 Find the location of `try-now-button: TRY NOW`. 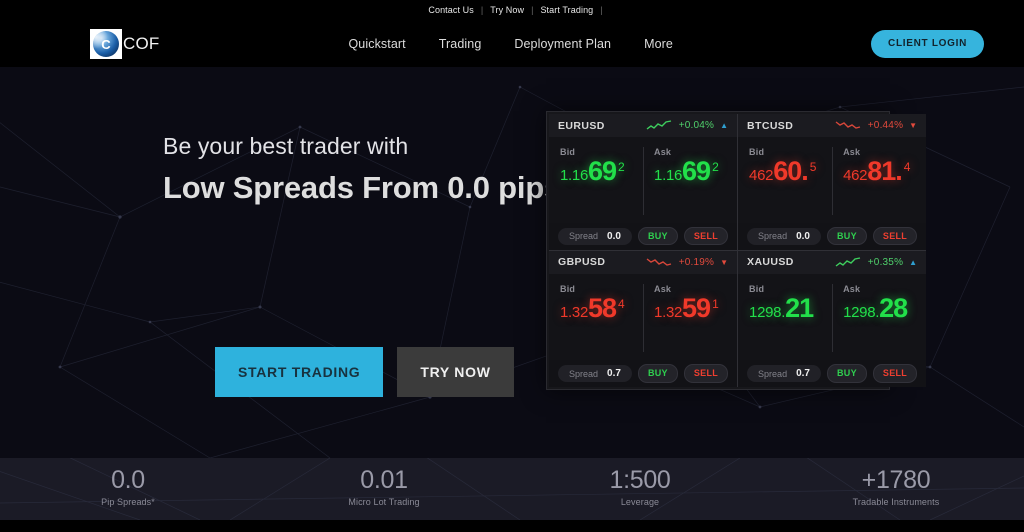

try-now-button: TRY NOW is located at coordinates (455, 372).